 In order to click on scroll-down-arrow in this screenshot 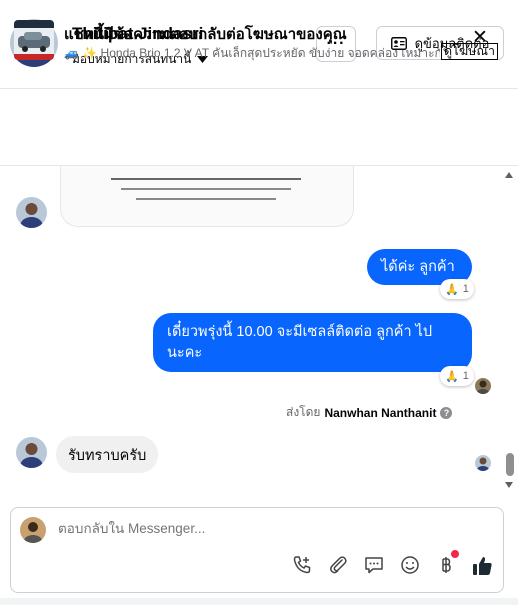, I will do `click(509, 485)`.